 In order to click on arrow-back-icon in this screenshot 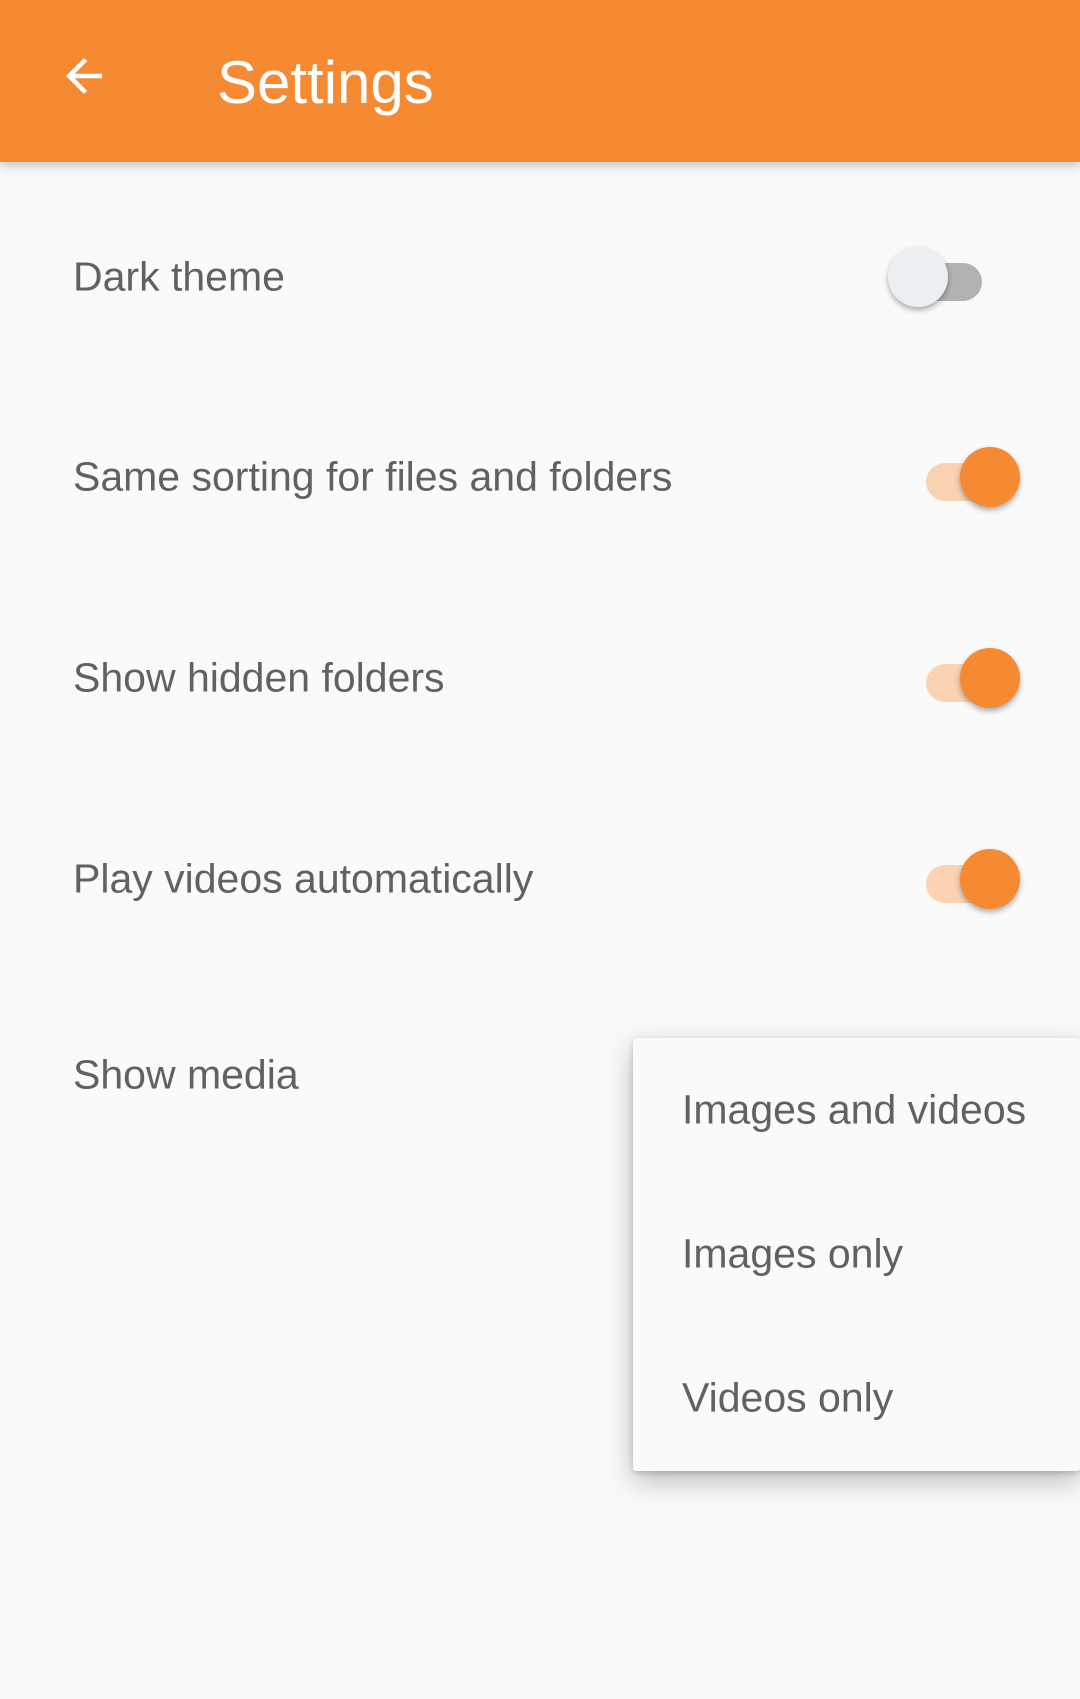, I will do `click(84, 76)`.